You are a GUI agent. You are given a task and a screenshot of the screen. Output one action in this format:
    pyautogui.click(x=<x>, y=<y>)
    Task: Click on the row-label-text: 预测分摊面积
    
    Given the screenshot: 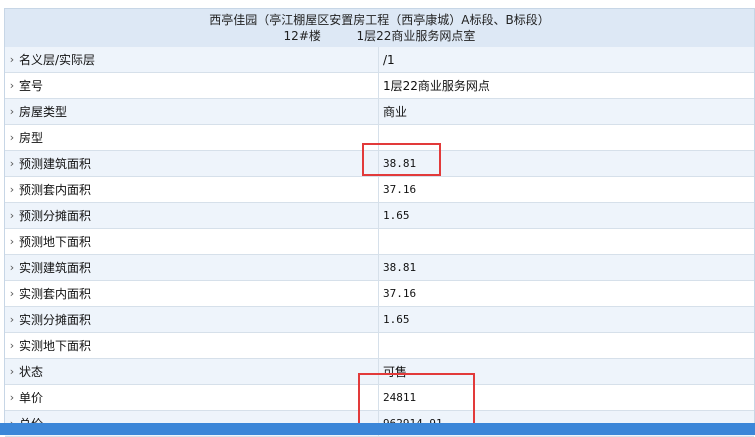 What is the action you would take?
    pyautogui.click(x=55, y=216)
    